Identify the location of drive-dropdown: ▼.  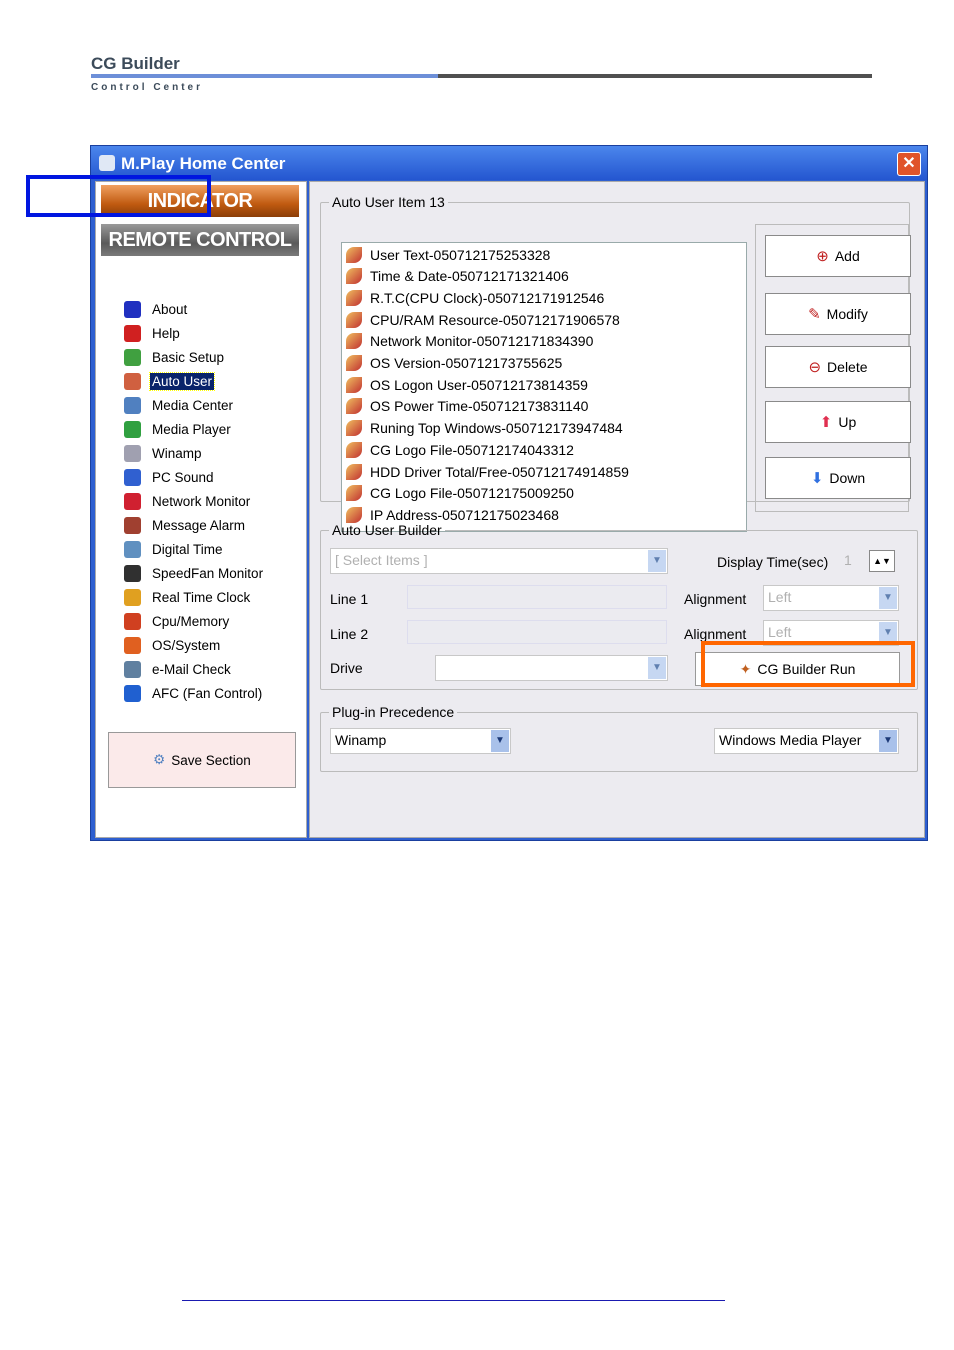
(551, 668).